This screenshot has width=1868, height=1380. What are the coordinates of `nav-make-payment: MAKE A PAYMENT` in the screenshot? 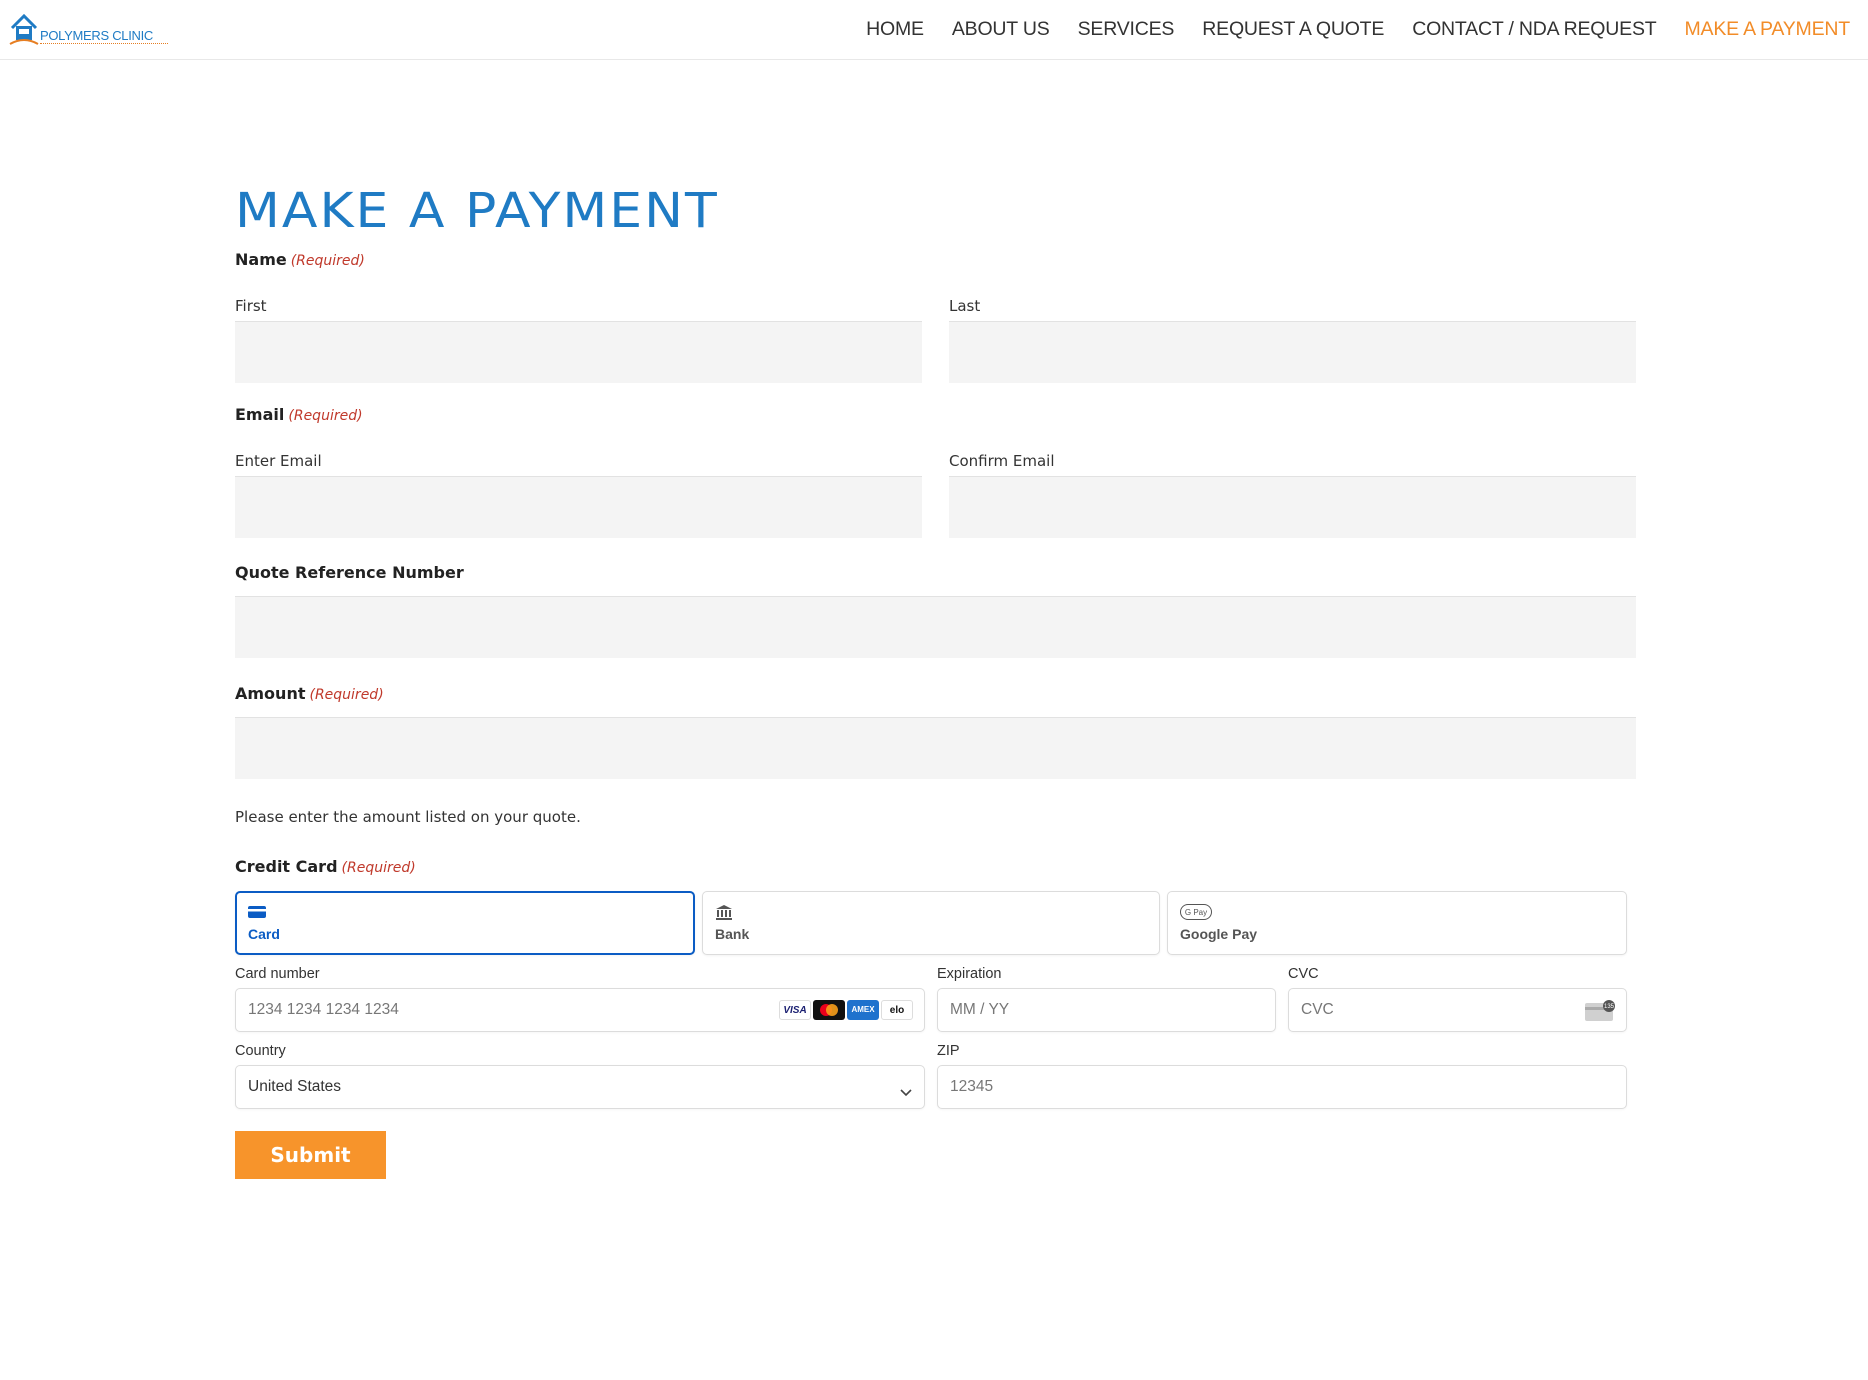 It's located at (1767, 29).